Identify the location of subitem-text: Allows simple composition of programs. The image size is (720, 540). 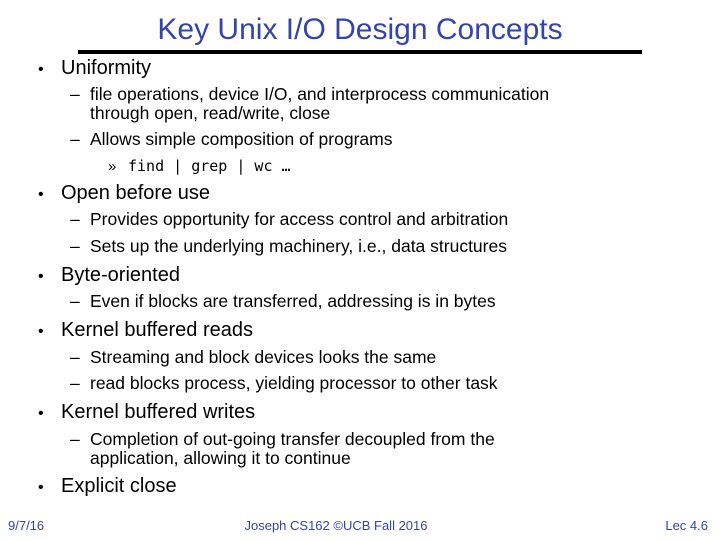
(241, 139).